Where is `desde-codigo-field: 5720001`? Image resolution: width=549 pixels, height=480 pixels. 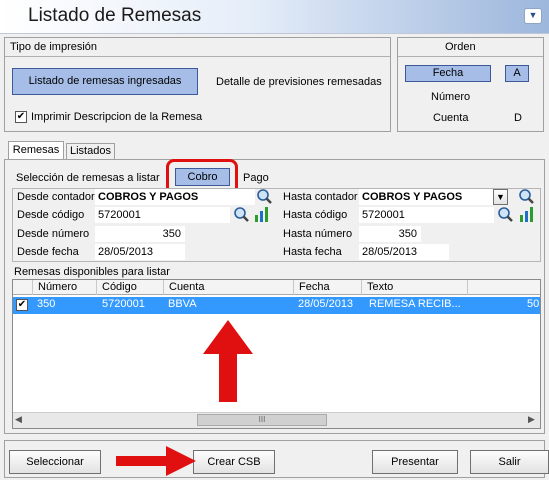 desde-codigo-field: 5720001 is located at coordinates (162, 215).